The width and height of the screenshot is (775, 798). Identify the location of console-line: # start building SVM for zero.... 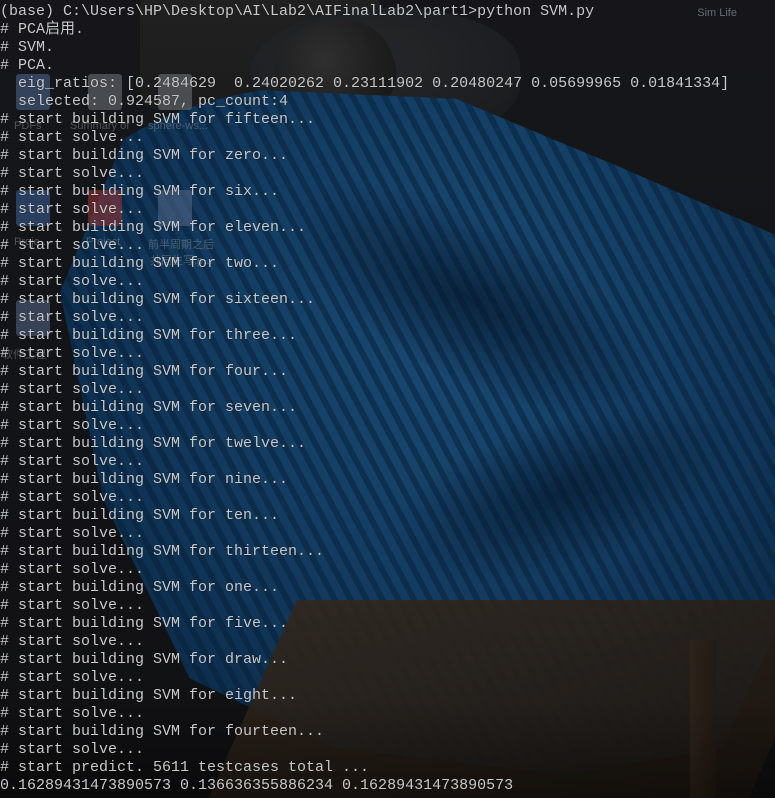
(144, 155).